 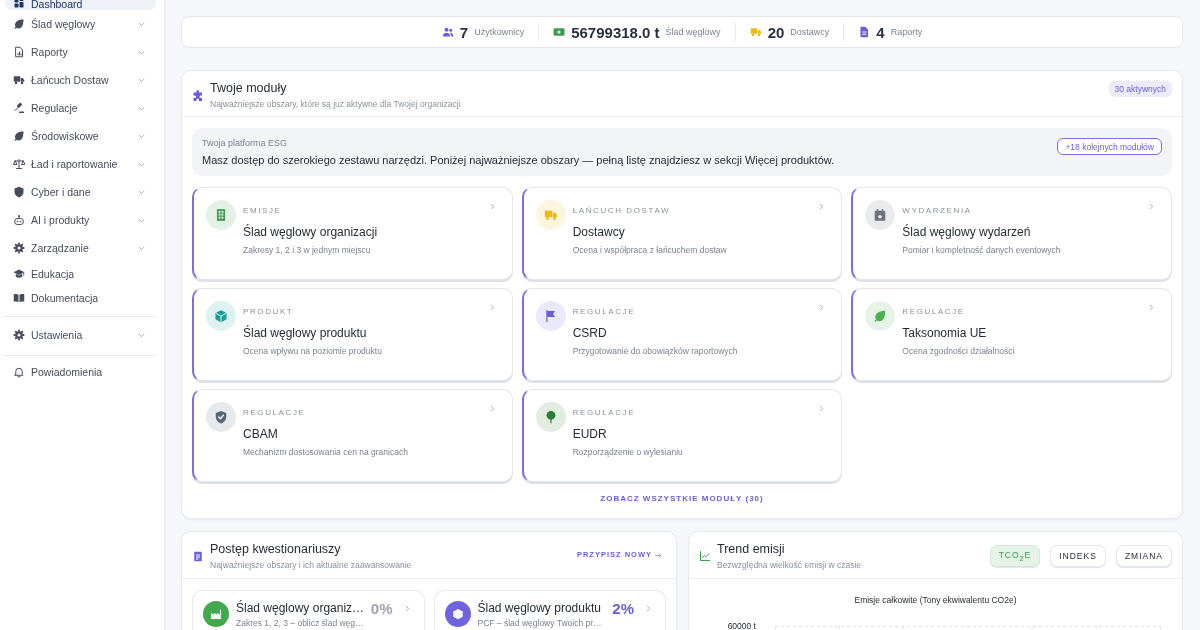 What do you see at coordinates (1011, 334) in the screenshot?
I see `module-card: REGULACJE Taksonomia UE Ocena zgodności działalności` at bounding box center [1011, 334].